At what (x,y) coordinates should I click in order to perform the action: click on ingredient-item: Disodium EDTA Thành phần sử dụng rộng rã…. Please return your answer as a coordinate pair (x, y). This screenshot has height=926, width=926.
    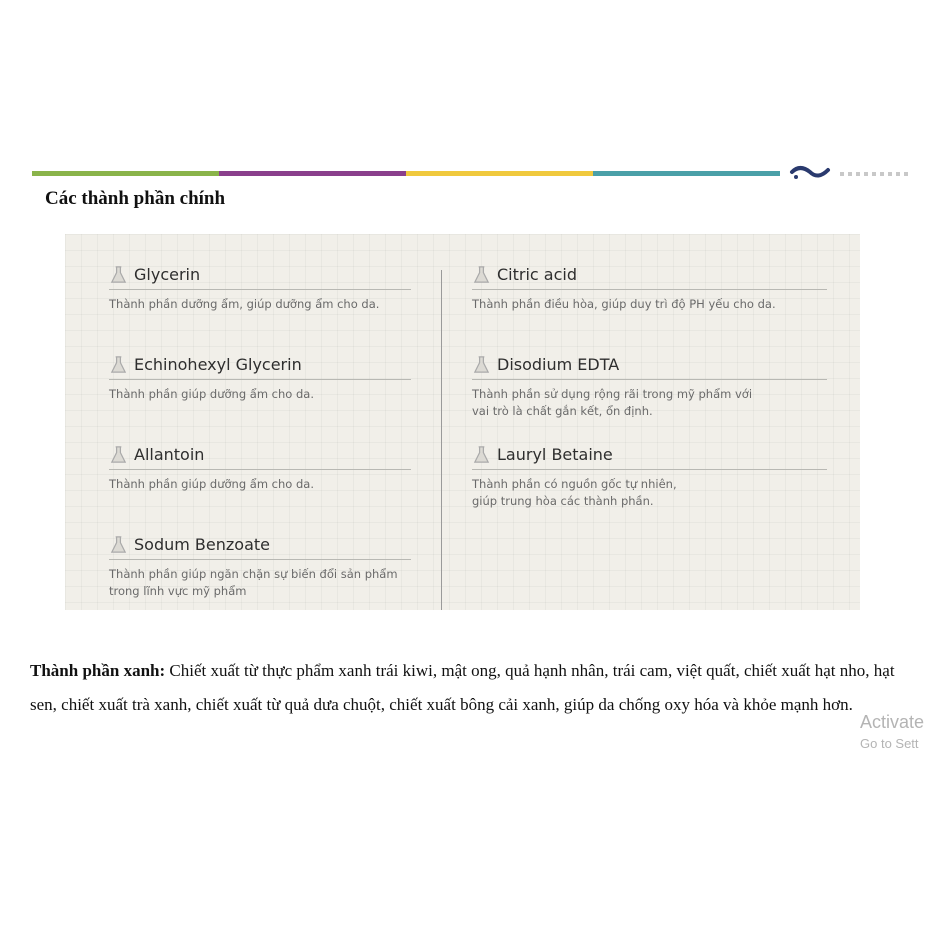
    Looking at the image, I should click on (649, 386).